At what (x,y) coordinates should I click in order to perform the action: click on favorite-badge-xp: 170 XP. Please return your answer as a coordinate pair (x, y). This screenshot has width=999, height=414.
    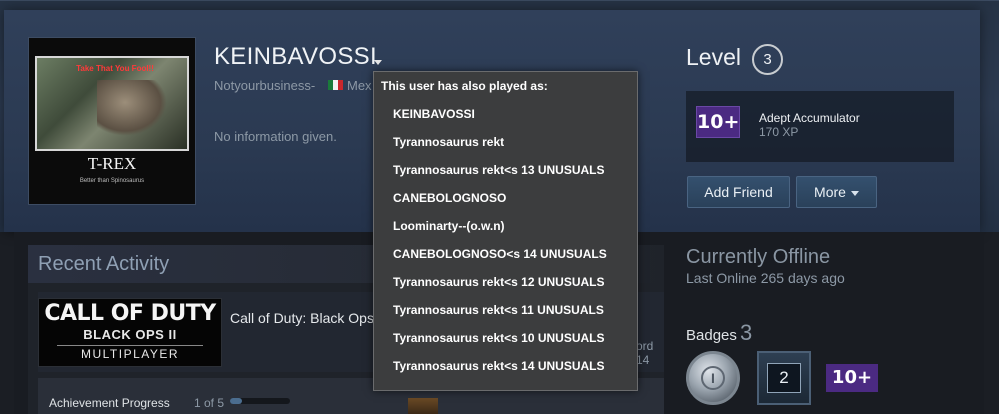
    Looking at the image, I should click on (779, 132).